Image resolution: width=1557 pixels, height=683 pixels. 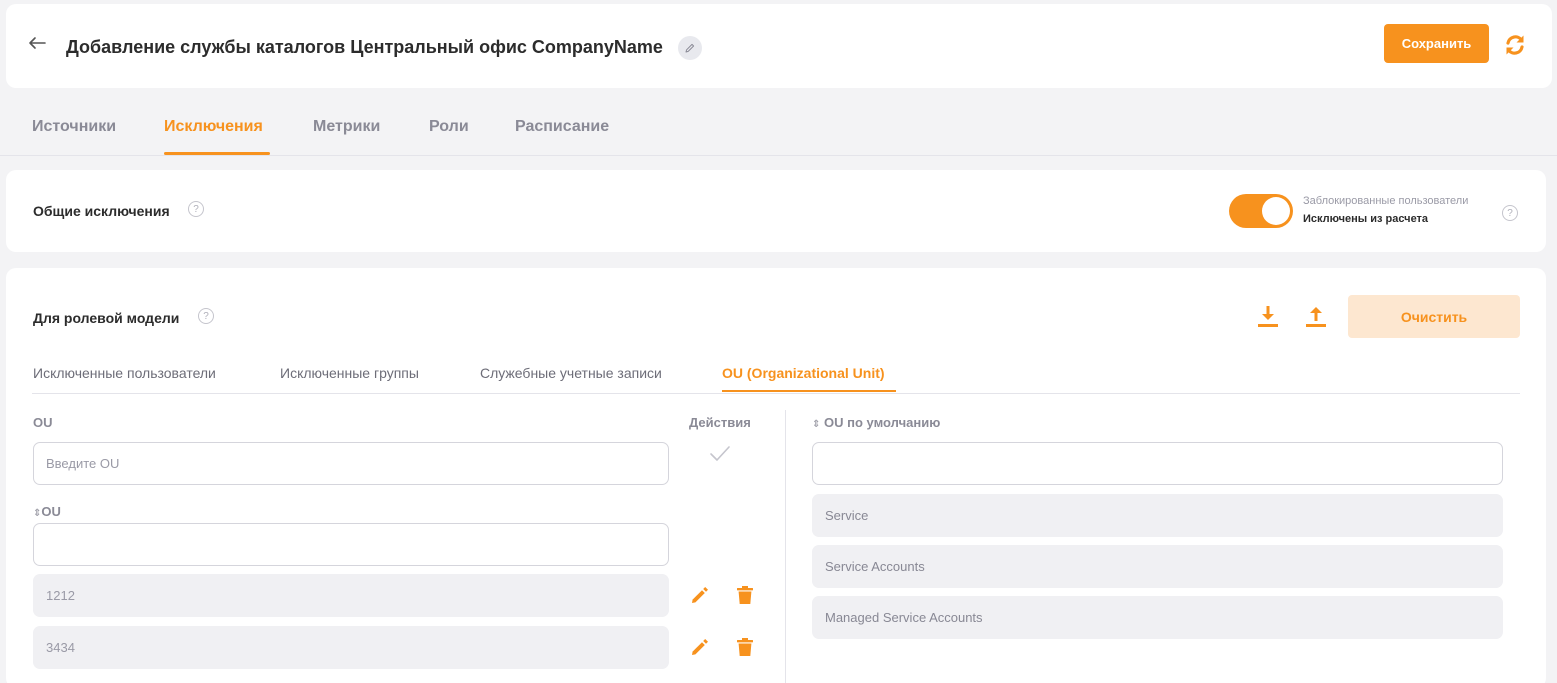 What do you see at coordinates (1157, 463) in the screenshot?
I see `default-ou-filter-input` at bounding box center [1157, 463].